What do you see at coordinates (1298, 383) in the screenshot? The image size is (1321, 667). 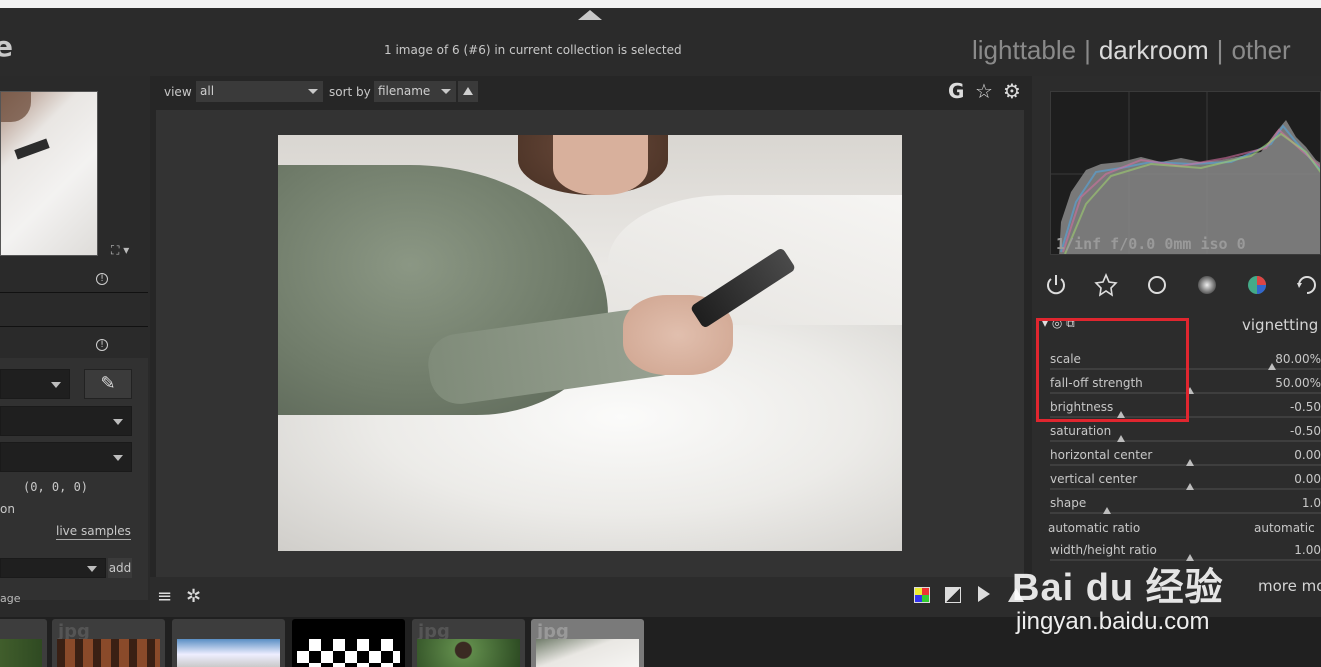 I see `slider-value: 50.00%` at bounding box center [1298, 383].